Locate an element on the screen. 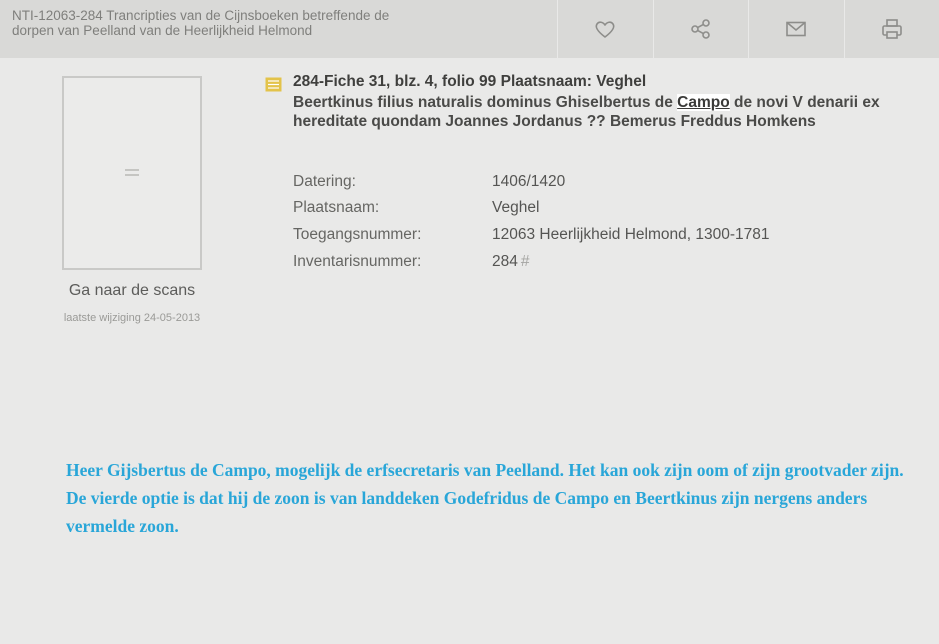 Image resolution: width=939 pixels, height=644 pixels. field-value-toegangsnummer: 12063 Heerlijkheid Helmond, 1300-1781 is located at coordinates (631, 234).